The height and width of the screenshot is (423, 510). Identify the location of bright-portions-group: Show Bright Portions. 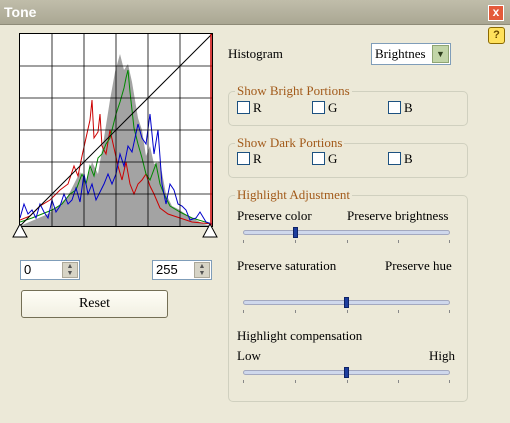
(348, 104).